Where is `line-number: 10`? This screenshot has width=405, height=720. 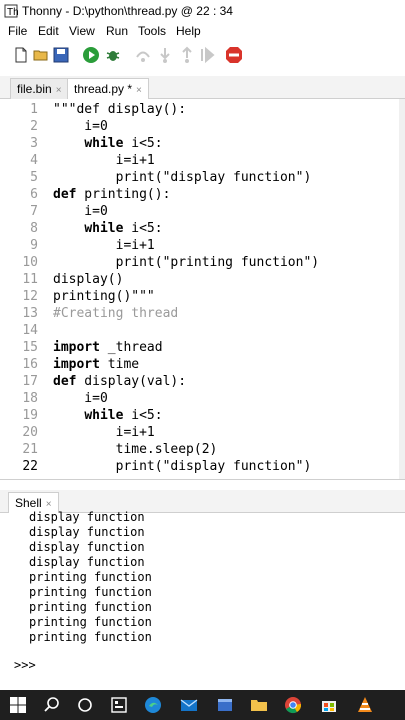
line-number: 10 is located at coordinates (30, 262).